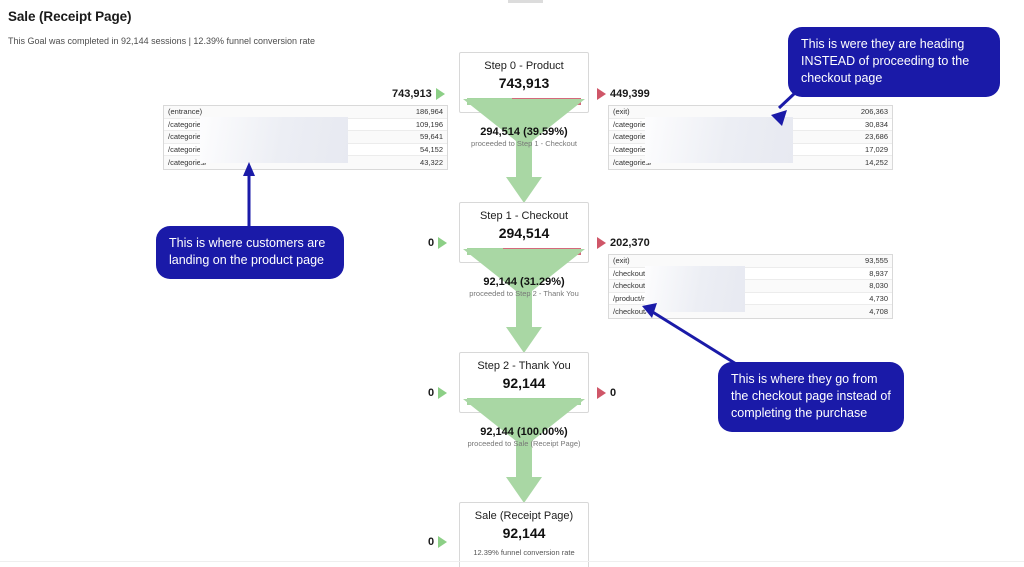  I want to click on step-1-exit-table-row-value: 4,708, so click(878, 312).